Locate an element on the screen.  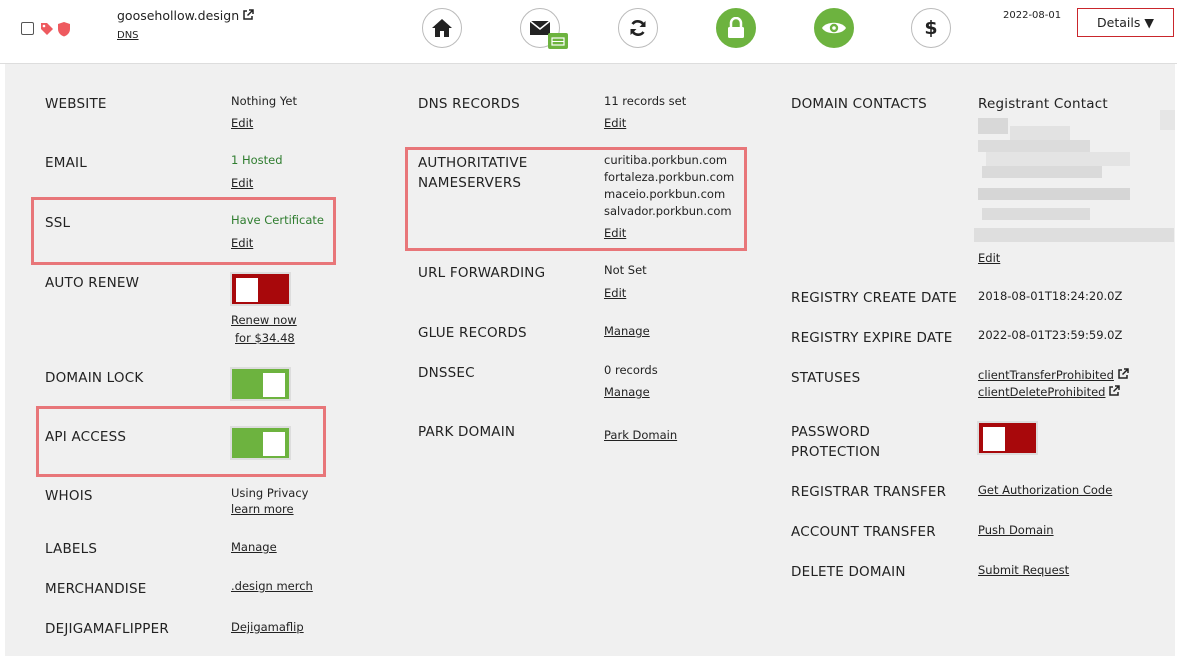
glue-records-manage-link: Manage is located at coordinates (627, 331).